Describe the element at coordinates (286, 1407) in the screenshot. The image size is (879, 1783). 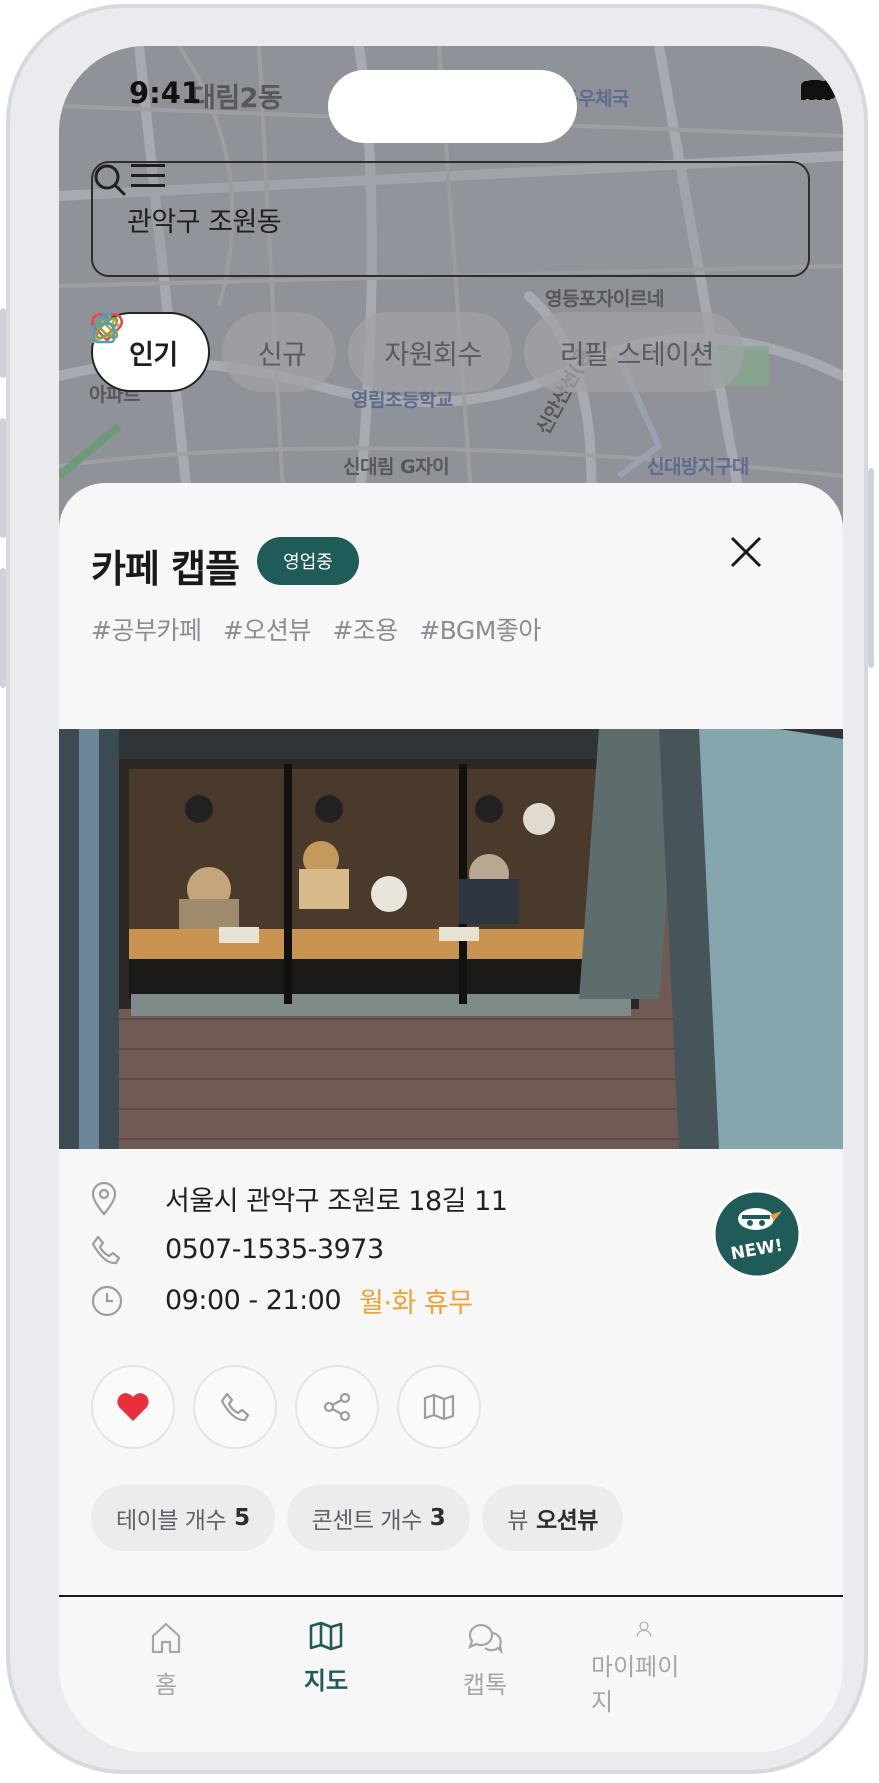
I see `action-buttons` at that location.